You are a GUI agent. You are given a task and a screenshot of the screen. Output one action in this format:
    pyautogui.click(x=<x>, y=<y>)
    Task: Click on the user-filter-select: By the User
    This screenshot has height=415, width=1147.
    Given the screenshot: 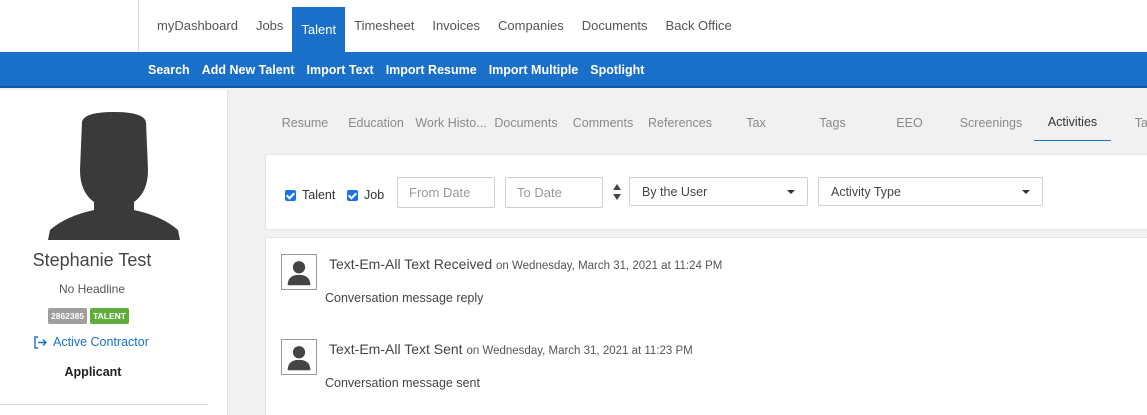 What is the action you would take?
    pyautogui.click(x=718, y=191)
    